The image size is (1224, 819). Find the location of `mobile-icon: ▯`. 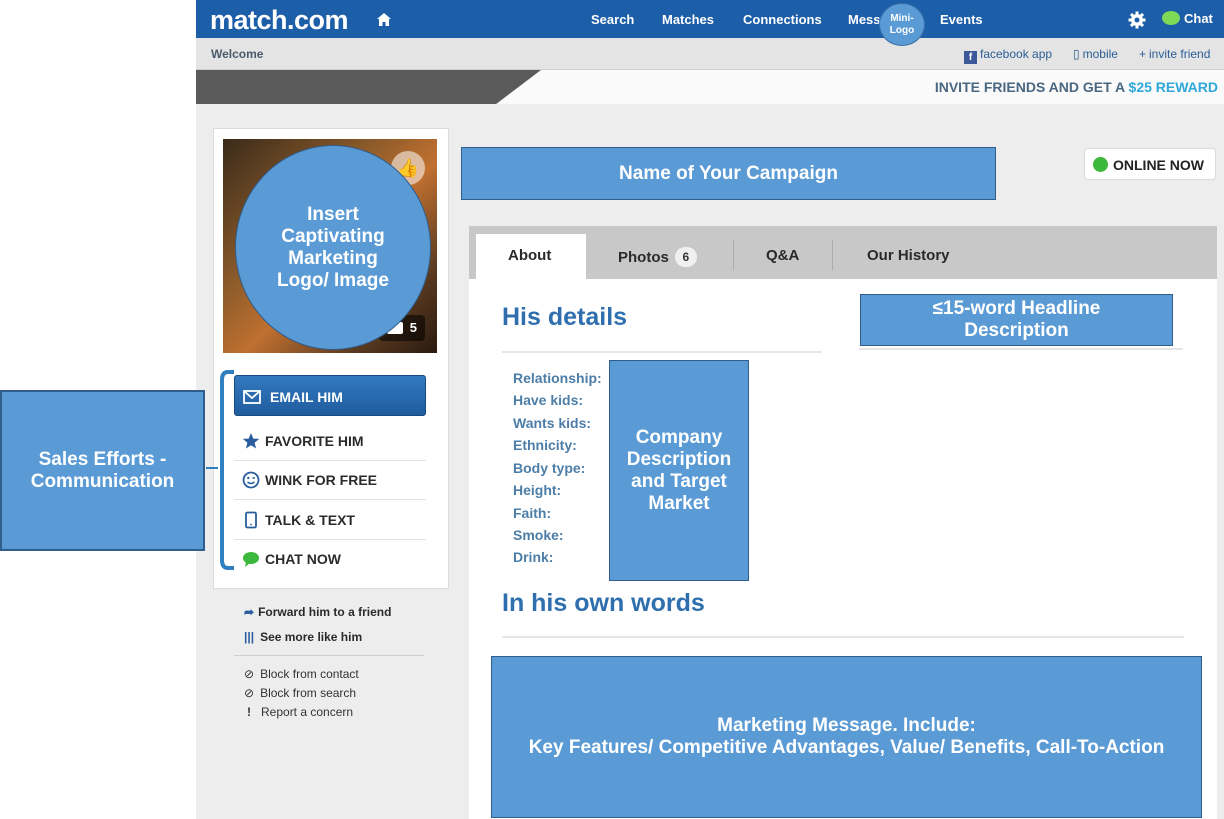

mobile-icon: ▯ is located at coordinates (1076, 54).